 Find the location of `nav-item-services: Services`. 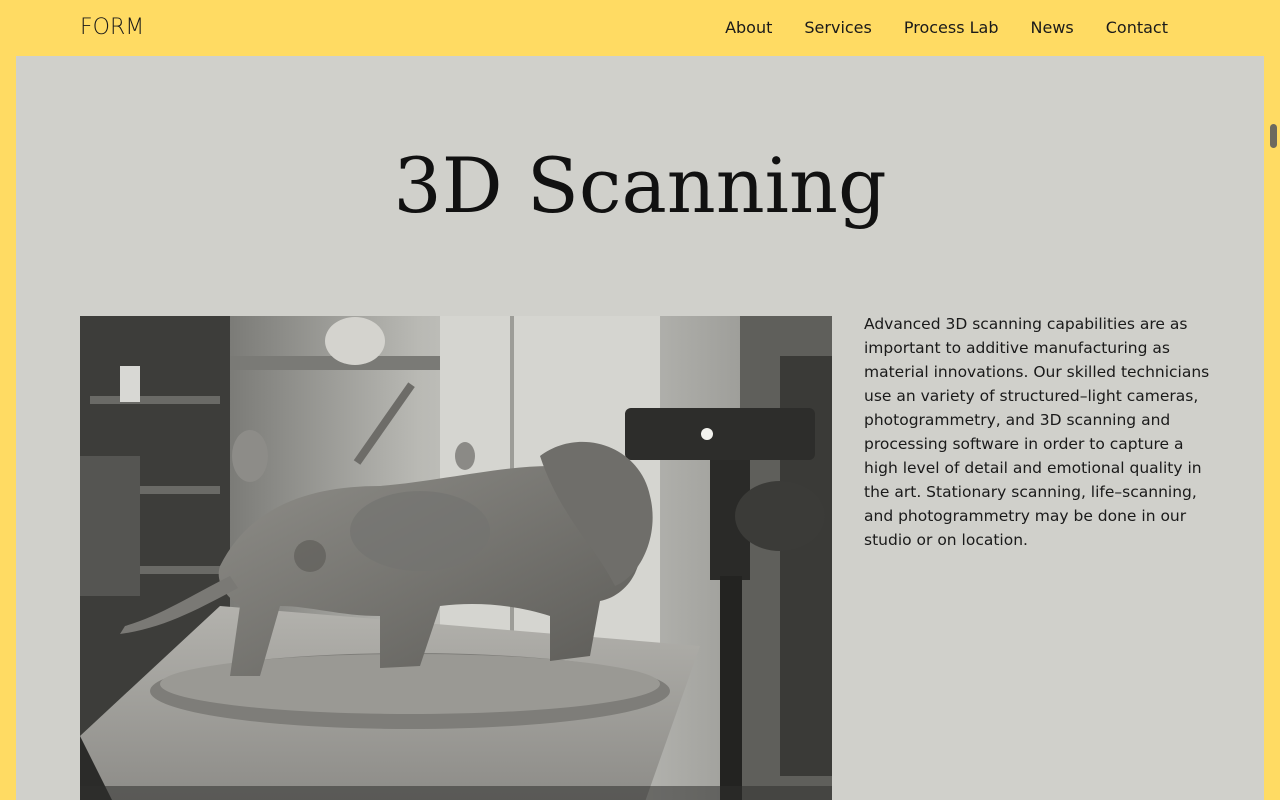

nav-item-services: Services is located at coordinates (837, 27).